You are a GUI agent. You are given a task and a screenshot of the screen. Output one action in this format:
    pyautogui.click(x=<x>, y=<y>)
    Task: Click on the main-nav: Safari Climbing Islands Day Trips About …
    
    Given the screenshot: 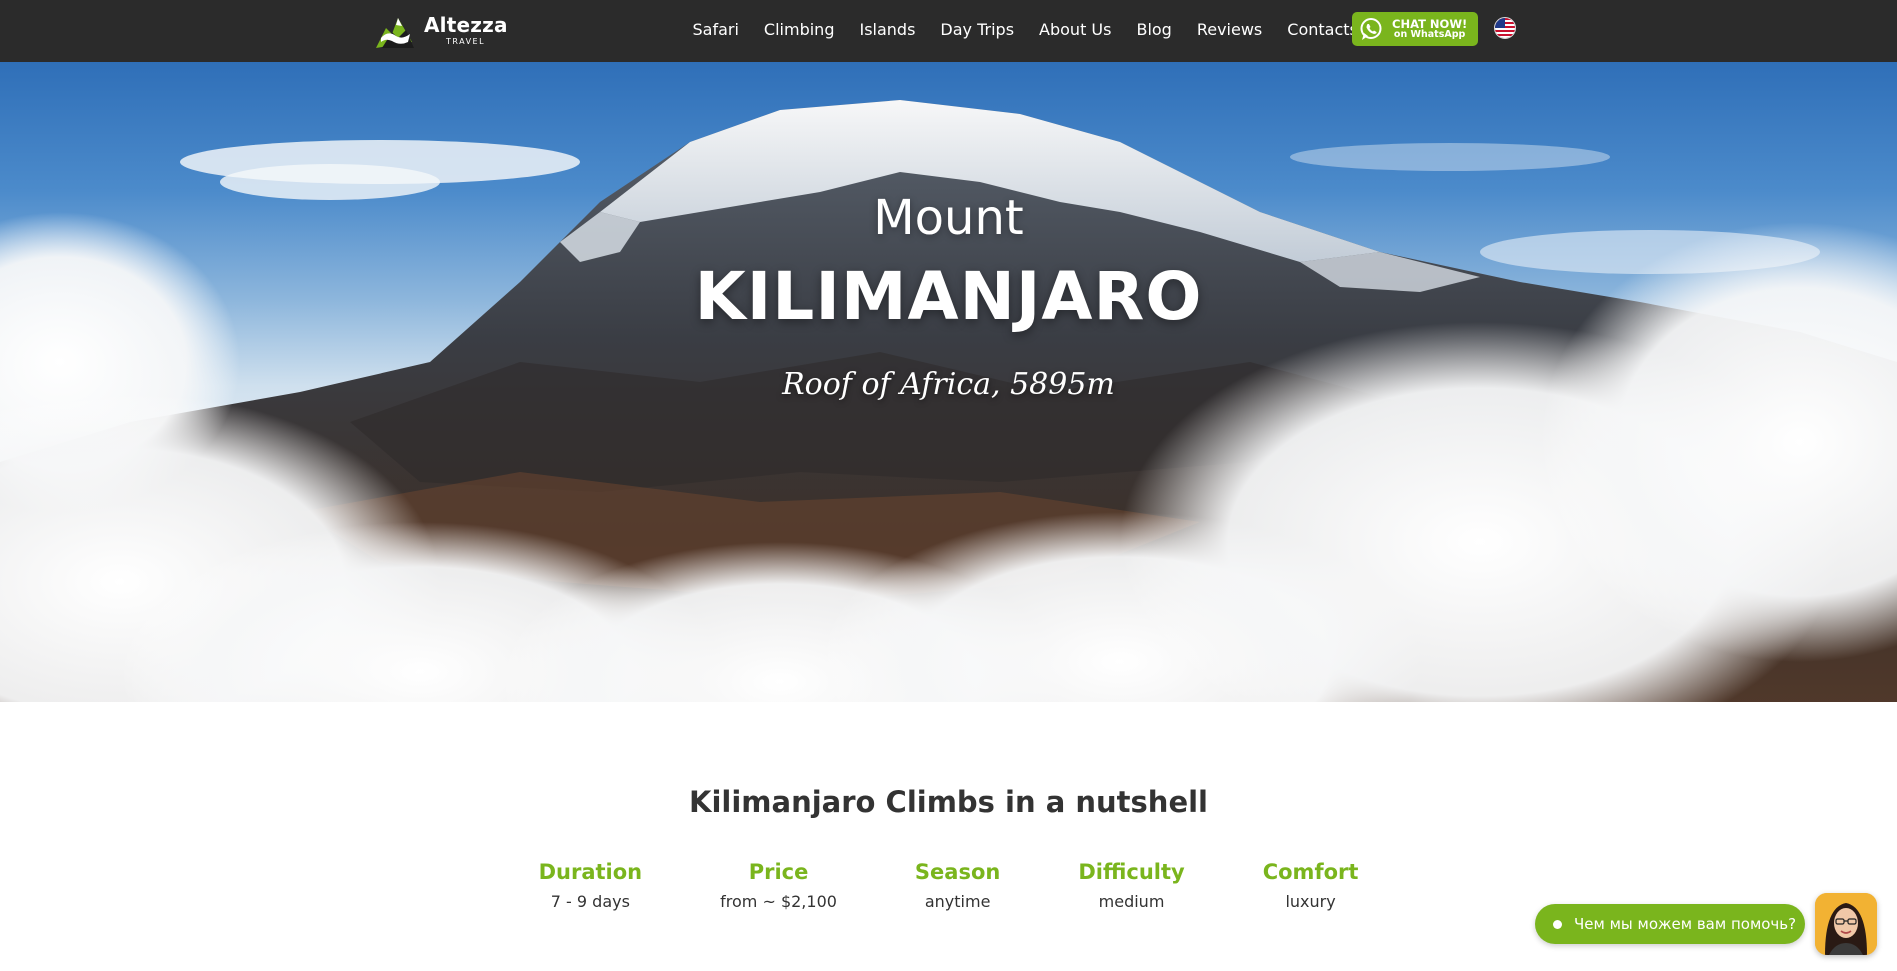 What is the action you would take?
    pyautogui.click(x=1025, y=29)
    